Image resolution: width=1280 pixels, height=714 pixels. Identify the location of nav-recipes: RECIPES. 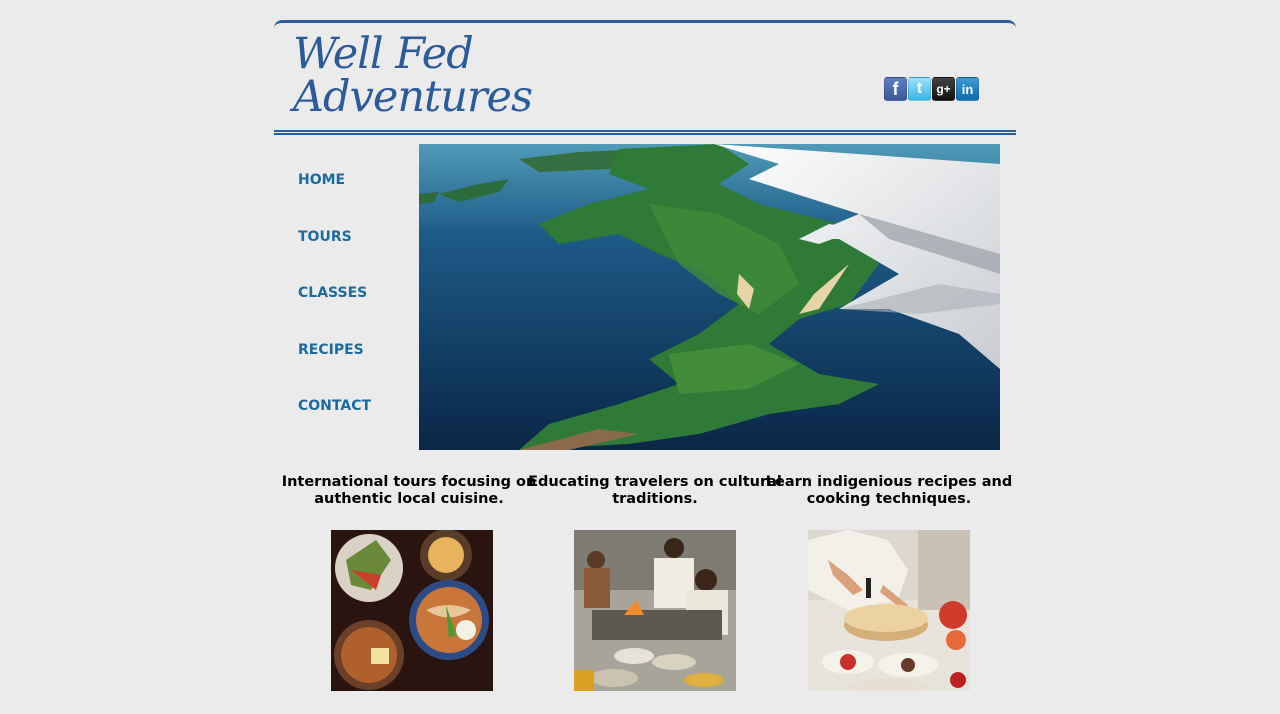
(334, 370).